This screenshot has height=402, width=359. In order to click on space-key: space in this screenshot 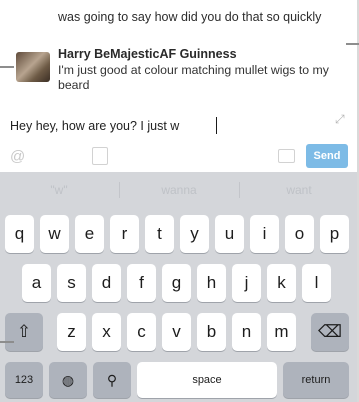, I will do `click(207, 380)`.